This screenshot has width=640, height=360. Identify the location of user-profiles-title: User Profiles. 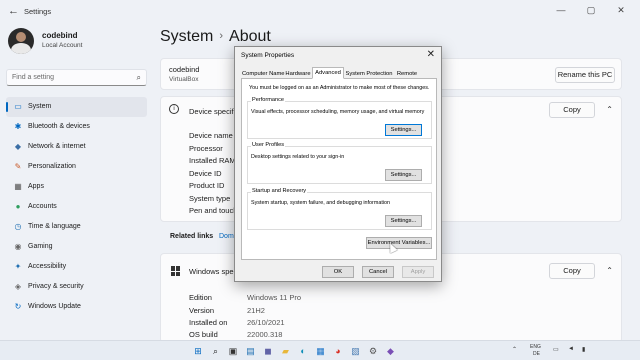
(268, 145).